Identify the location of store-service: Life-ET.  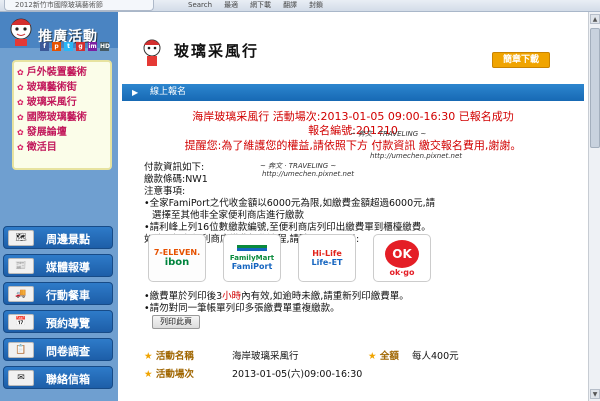
(327, 262).